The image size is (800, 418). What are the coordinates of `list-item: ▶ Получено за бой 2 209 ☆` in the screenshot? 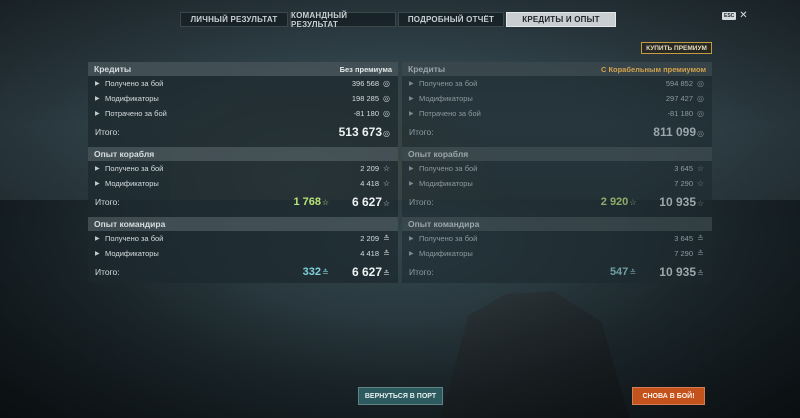 It's located at (243, 168).